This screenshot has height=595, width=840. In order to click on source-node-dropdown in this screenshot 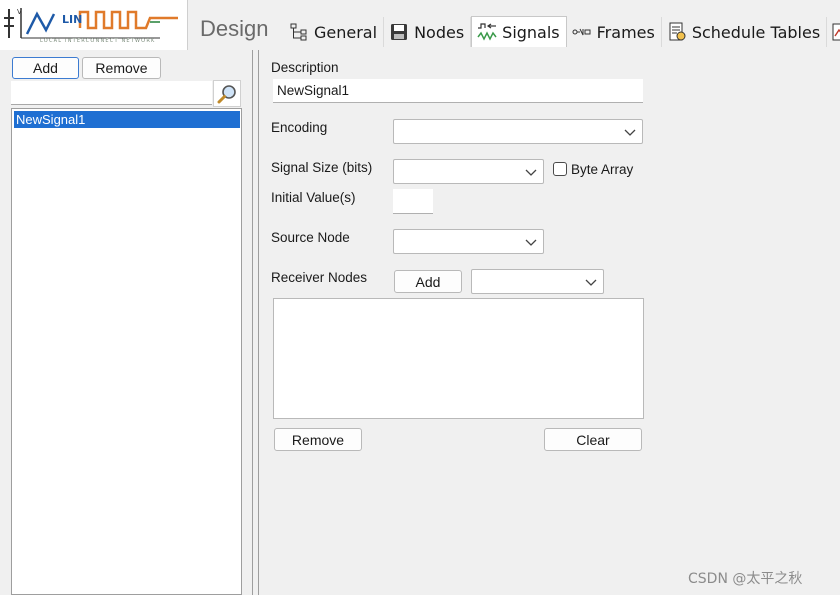, I will do `click(468, 241)`.